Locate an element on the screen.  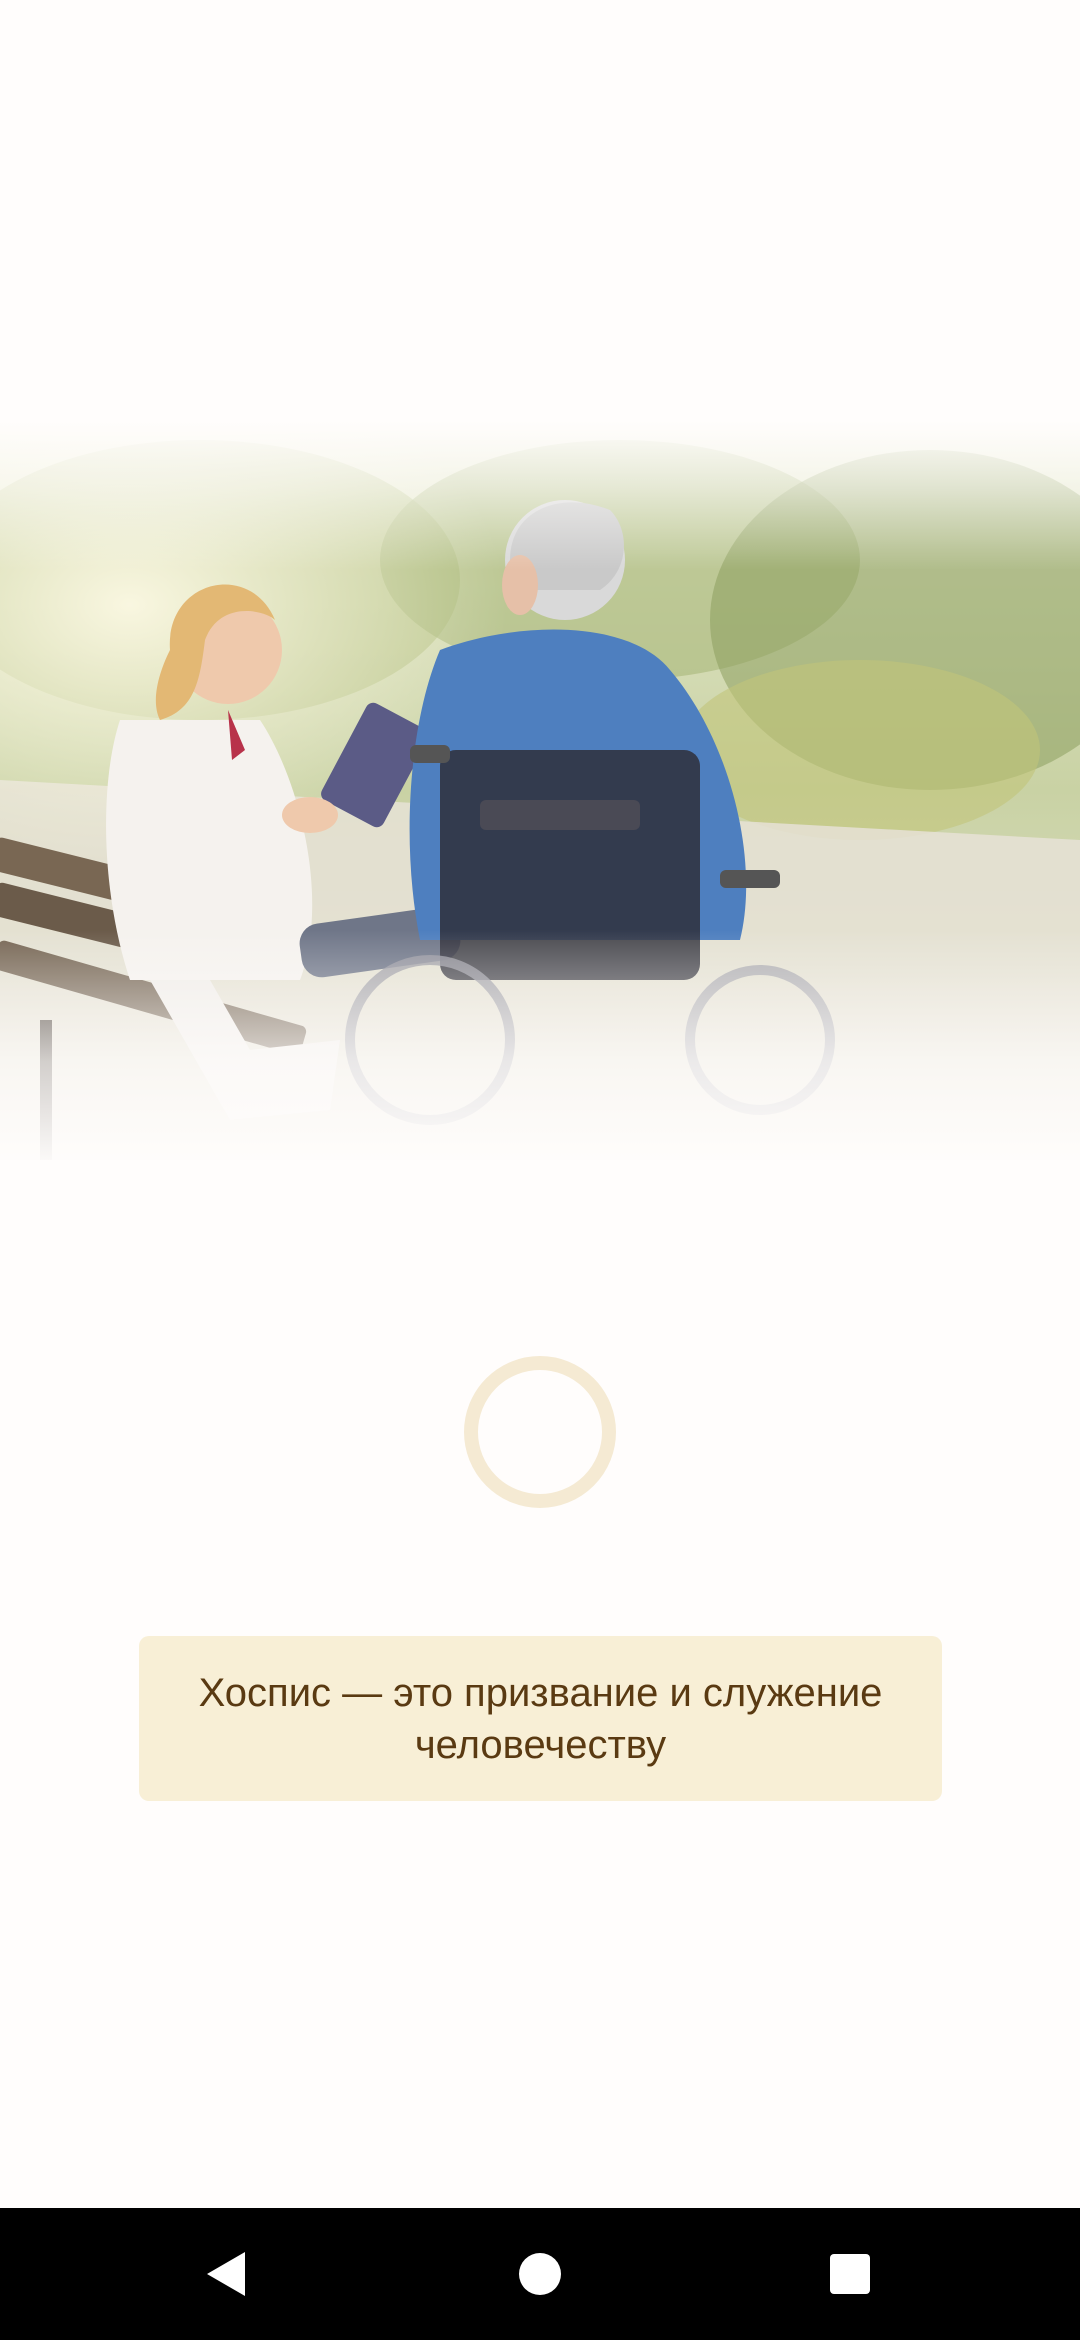
back-button is located at coordinates (226, 2274).